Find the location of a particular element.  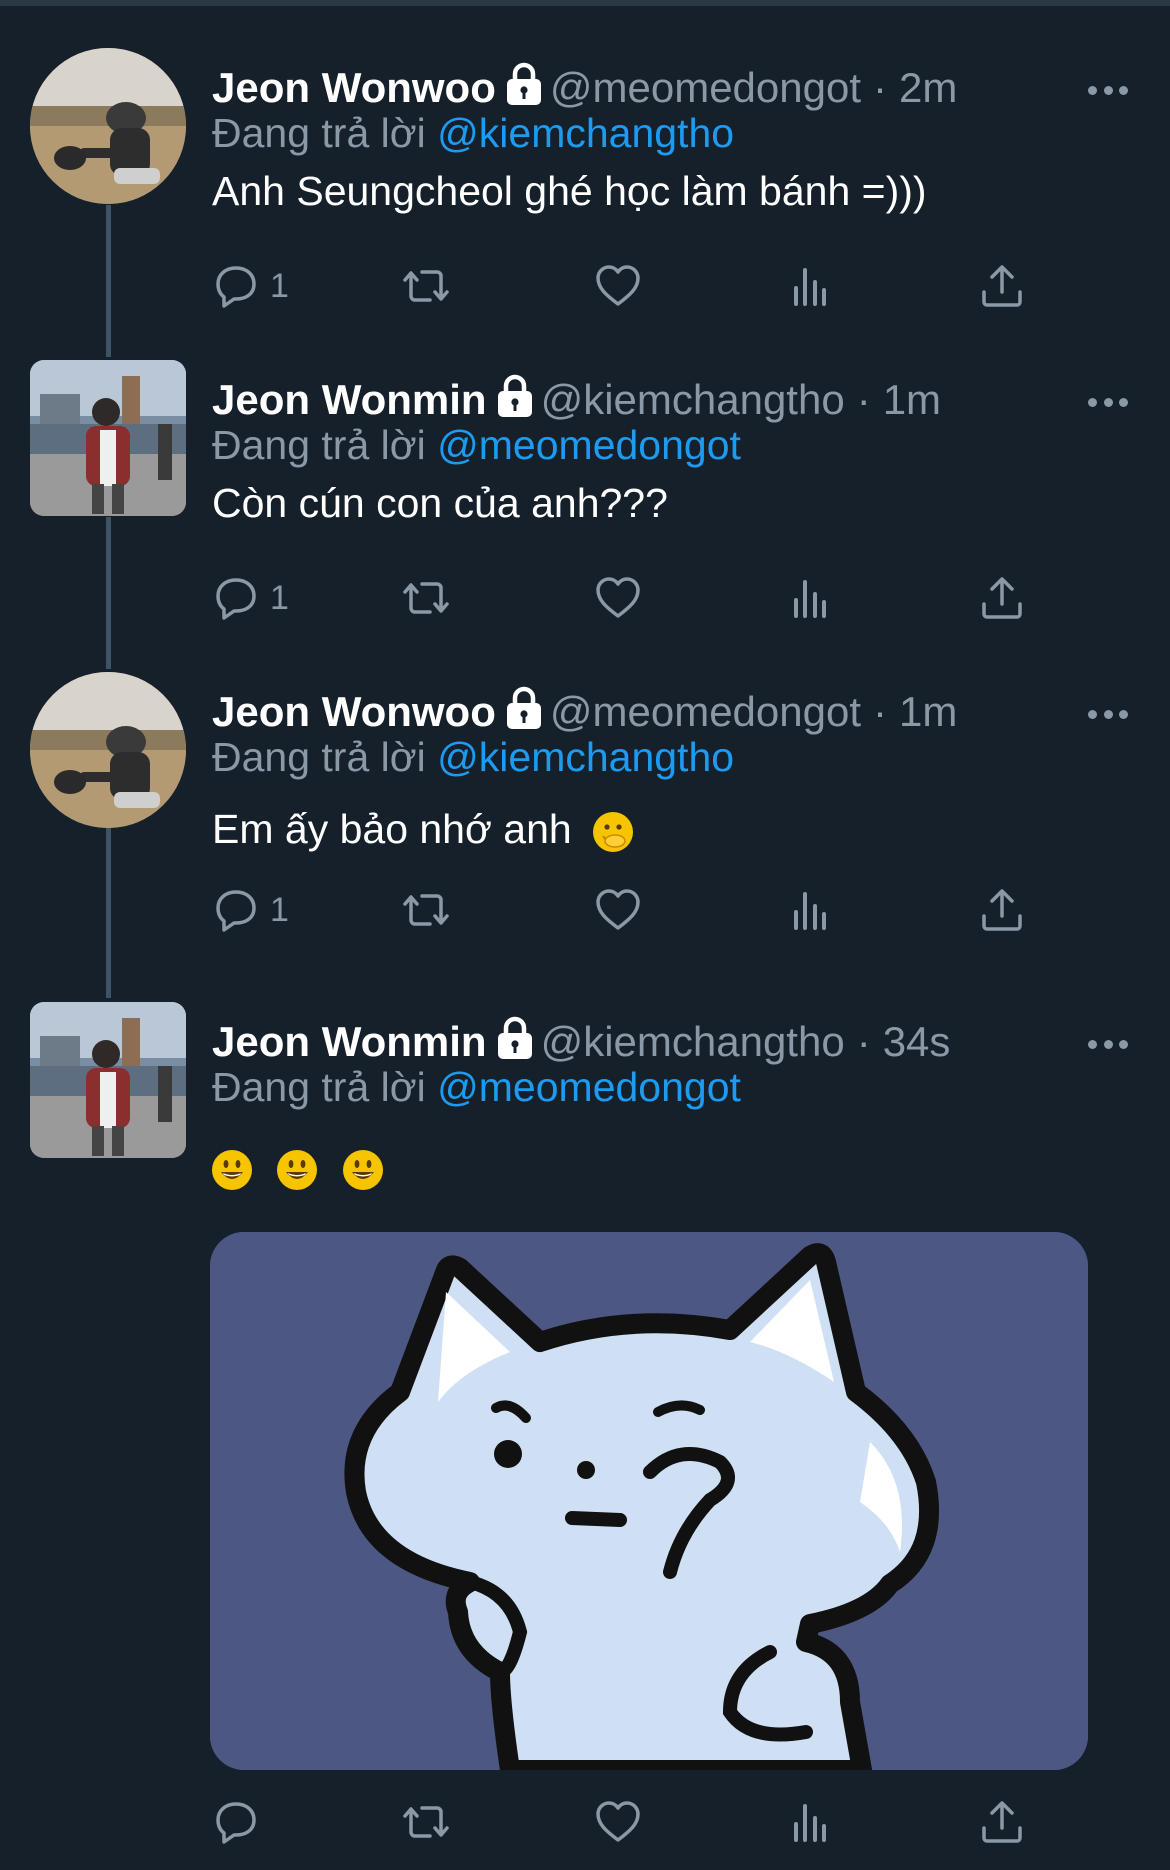

tweet-header: Jeon Wonwoo @meomedongot · 2m is located at coordinates (584, 88).